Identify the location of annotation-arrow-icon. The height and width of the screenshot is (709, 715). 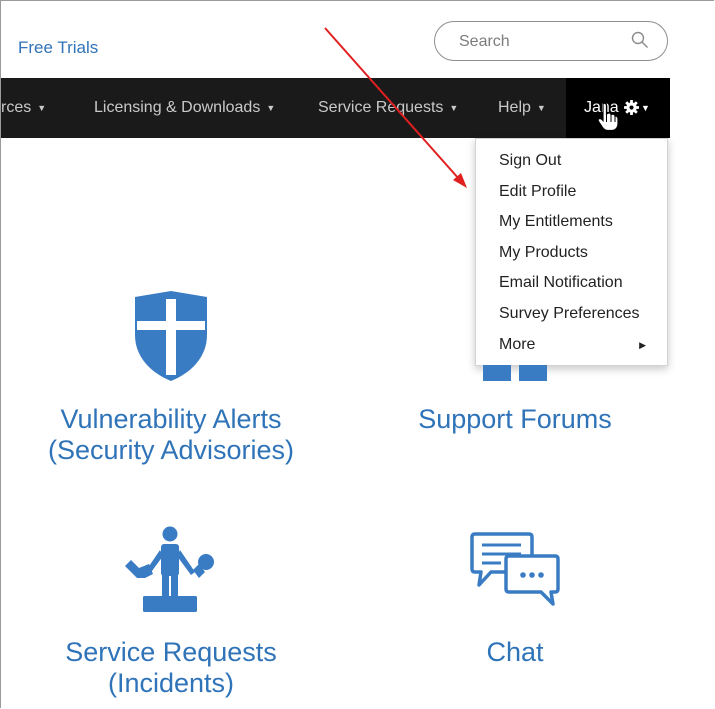
(395, 107).